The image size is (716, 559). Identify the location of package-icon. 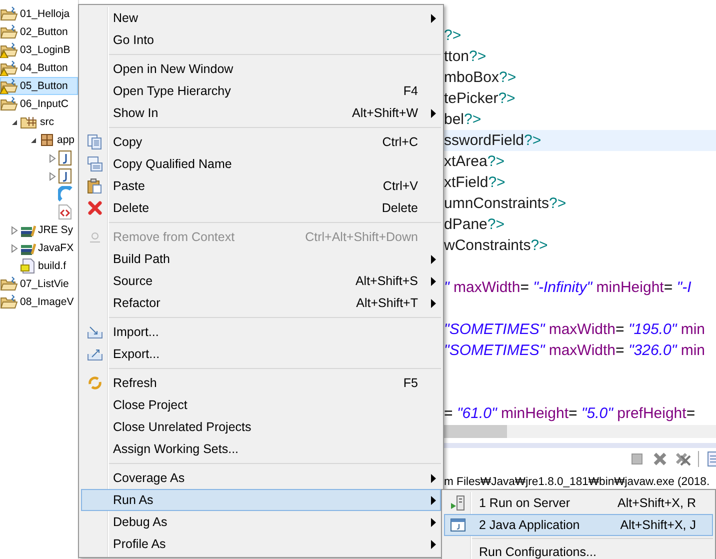
(47, 140).